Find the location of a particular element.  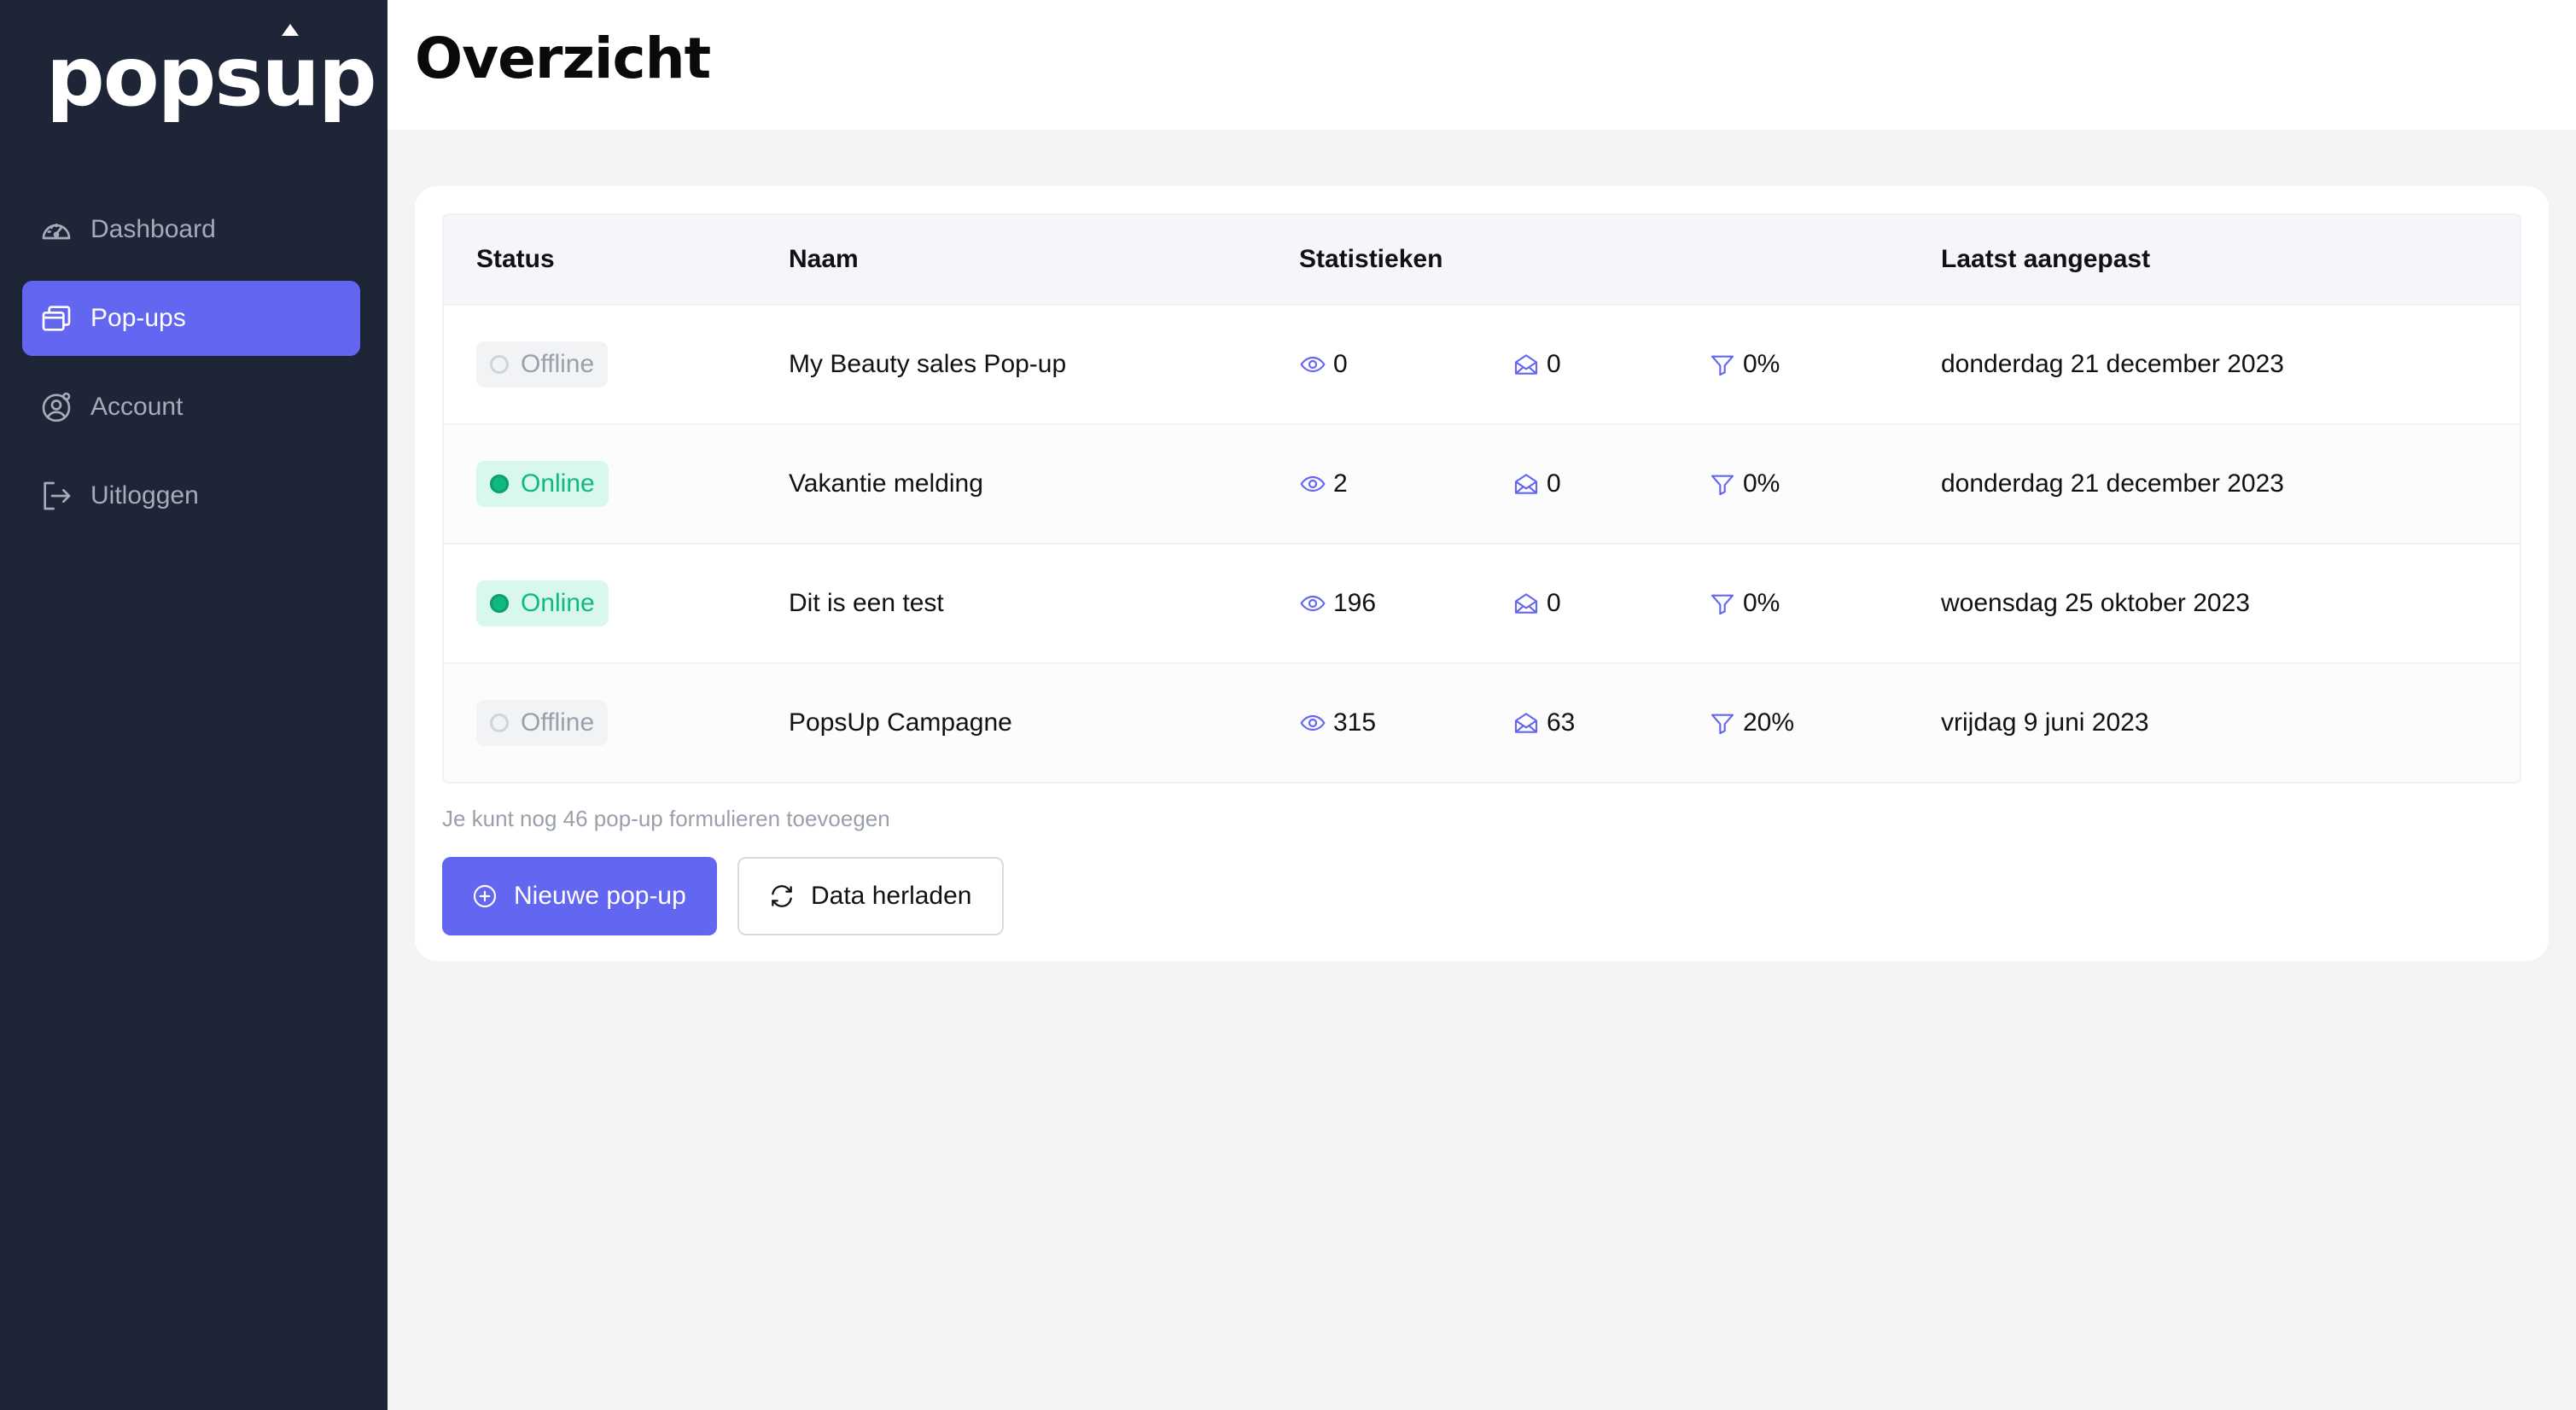

logout-icon is located at coordinates (56, 496).